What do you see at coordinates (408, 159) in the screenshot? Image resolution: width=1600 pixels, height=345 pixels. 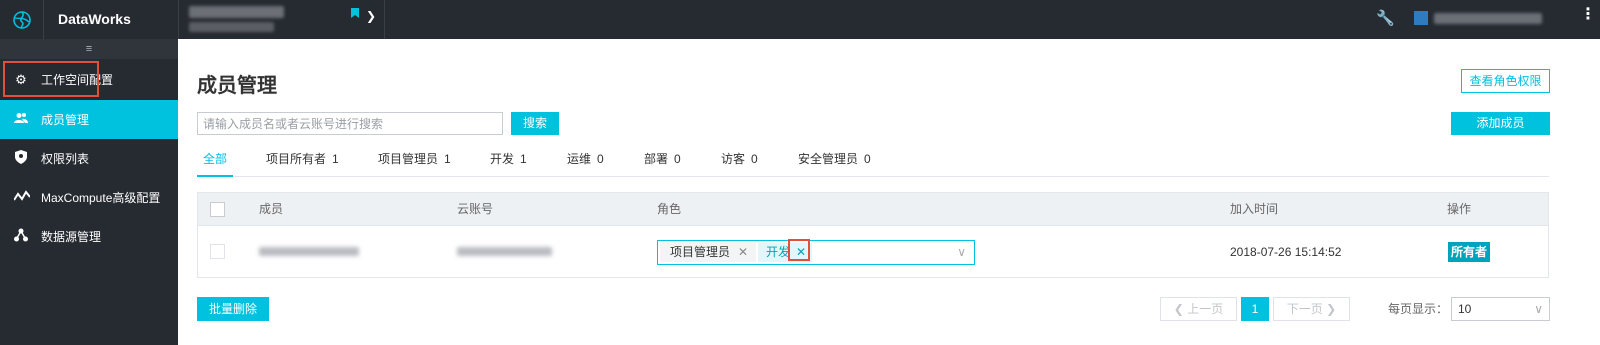 I see `tab-label: 项目管理员` at bounding box center [408, 159].